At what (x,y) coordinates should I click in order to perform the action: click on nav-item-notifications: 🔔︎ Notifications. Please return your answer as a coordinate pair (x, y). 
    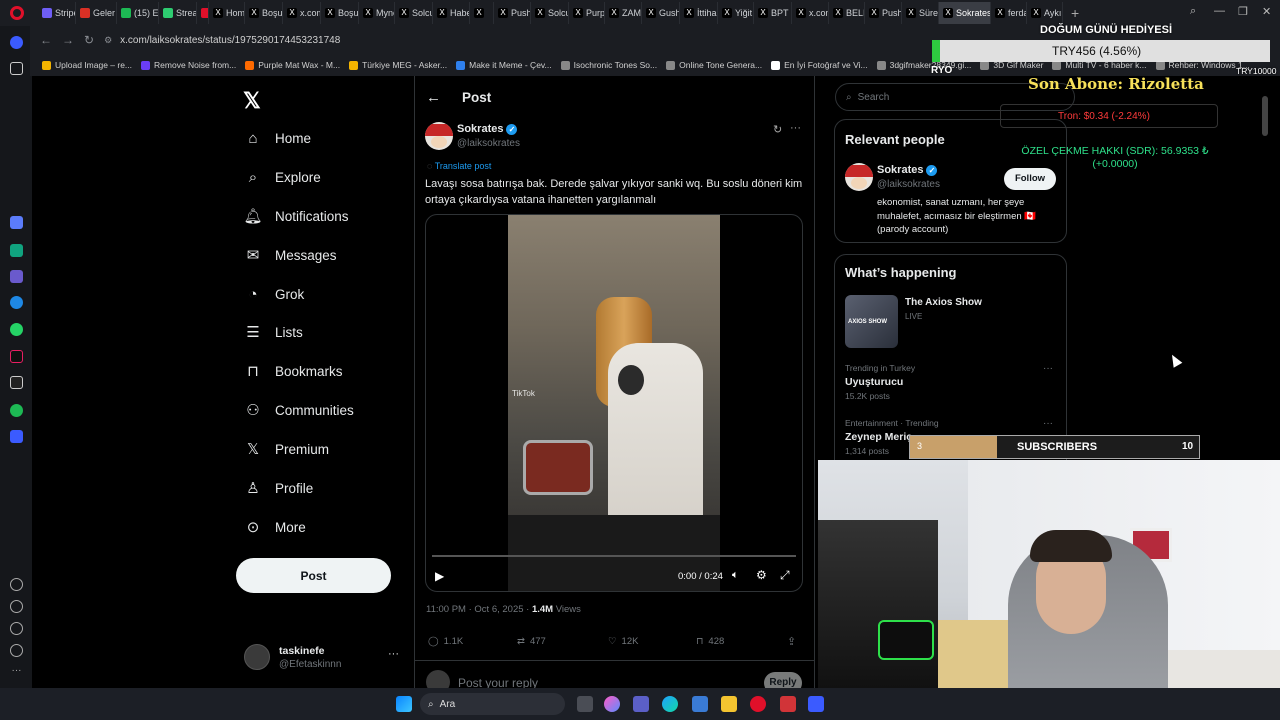
    Looking at the image, I should click on (295, 216).